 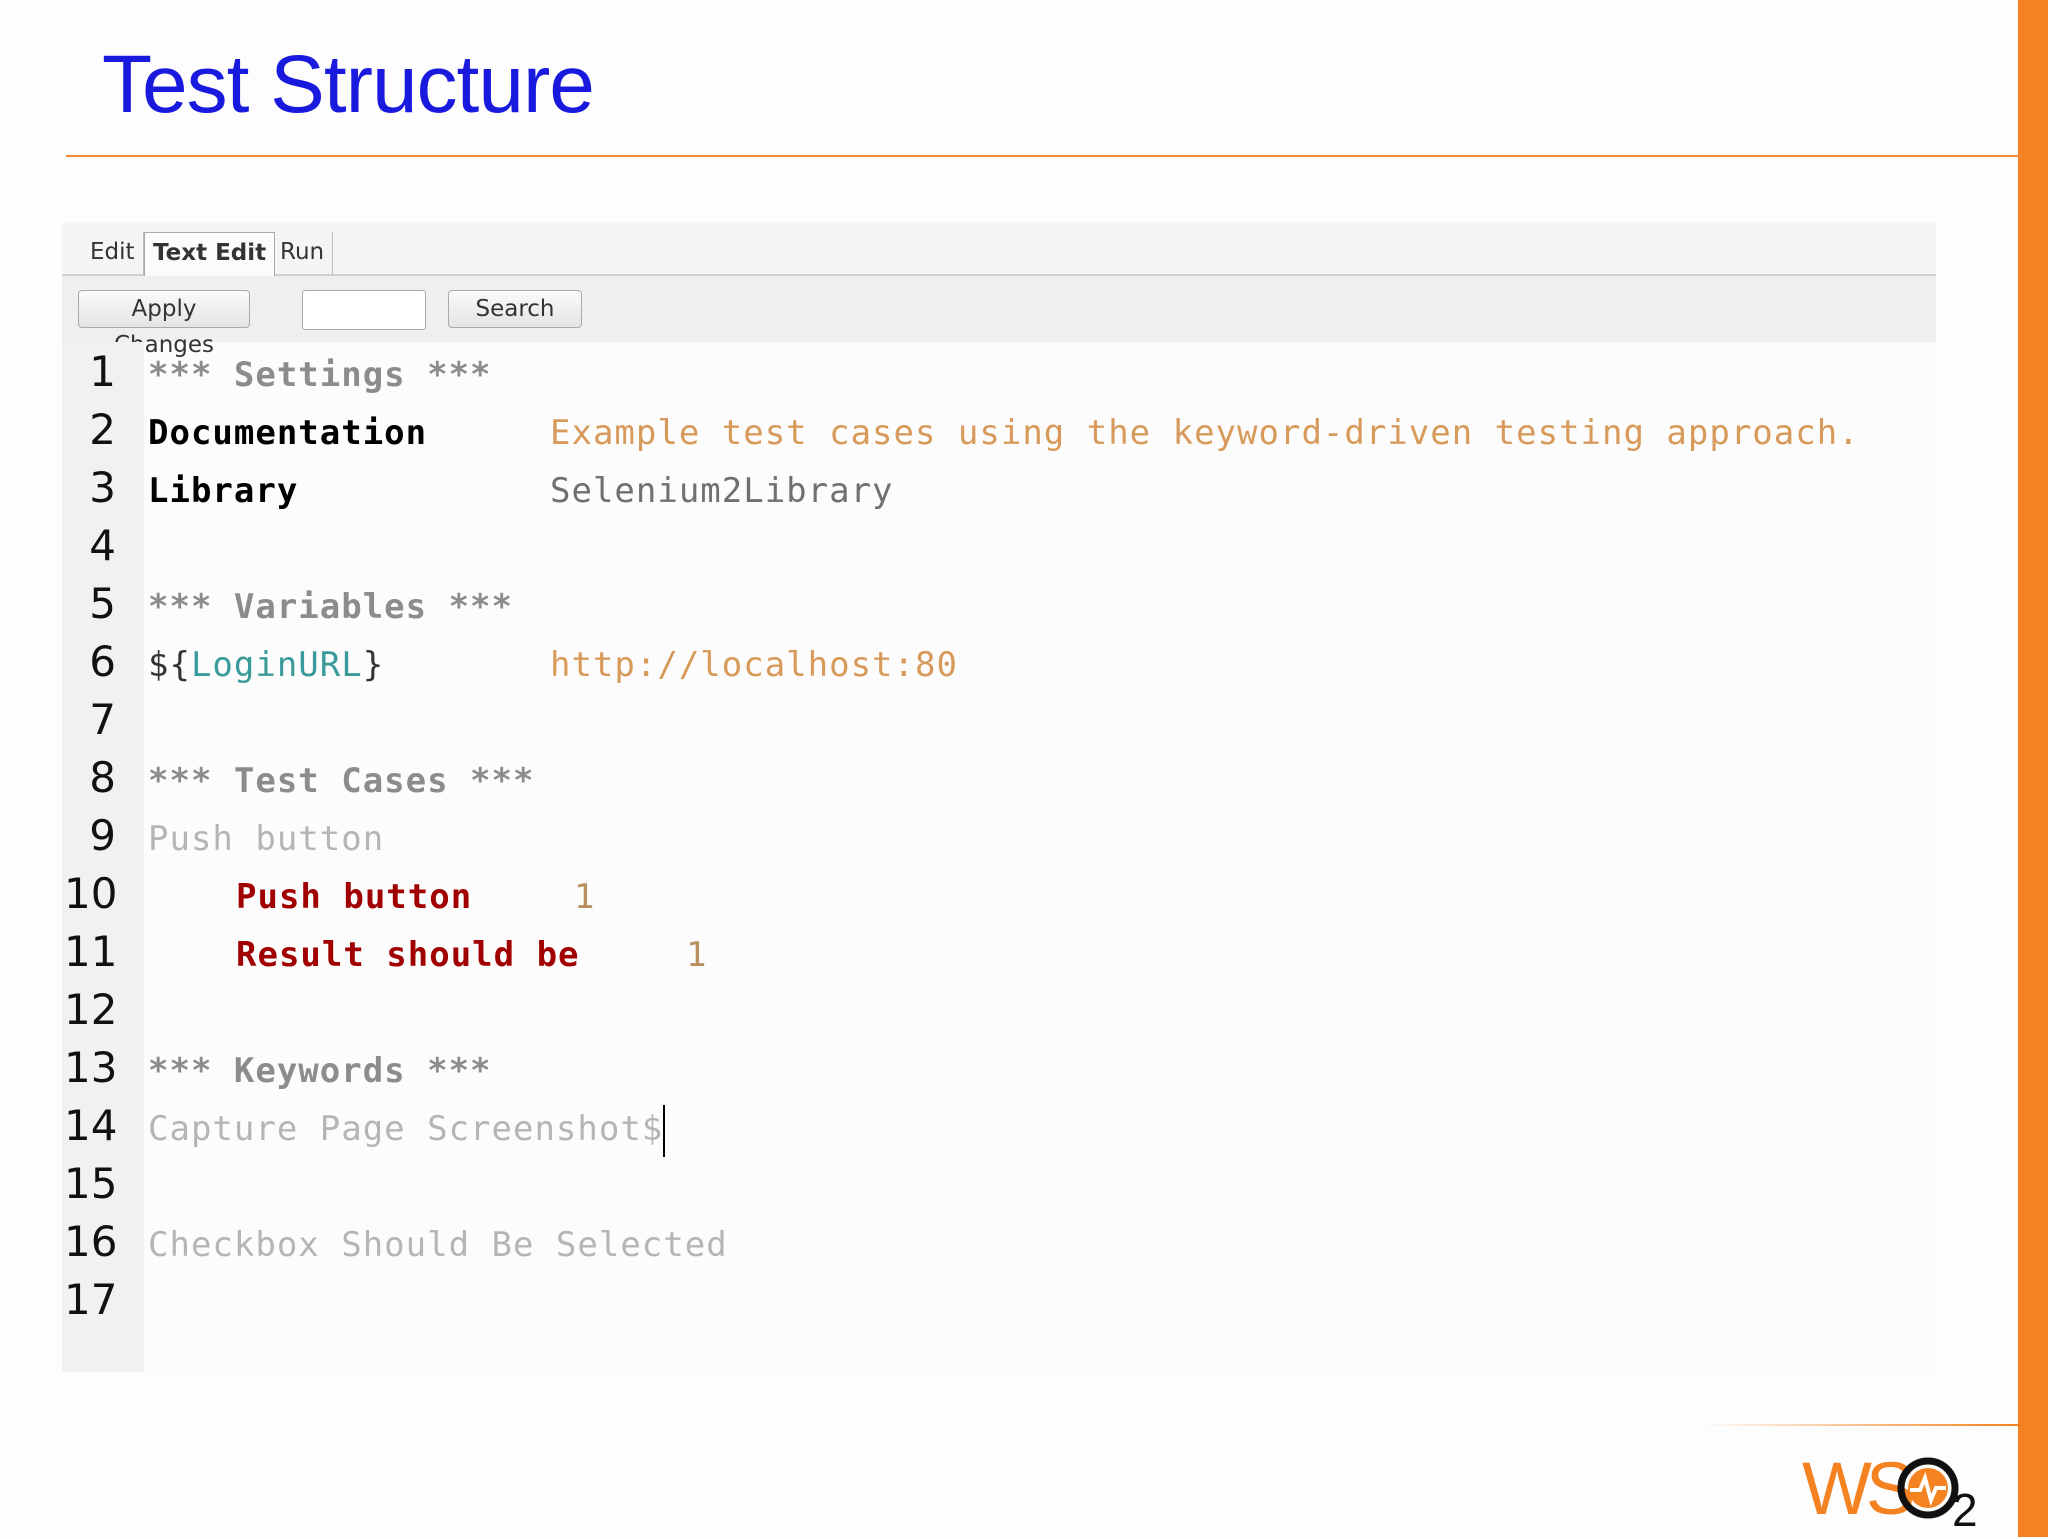 What do you see at coordinates (91, 1067) in the screenshot?
I see `line-number: 13` at bounding box center [91, 1067].